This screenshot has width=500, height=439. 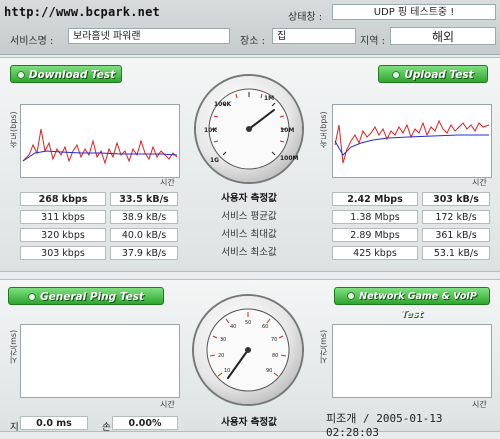 I want to click on ping-gauge-tick: 50, so click(x=248, y=323).